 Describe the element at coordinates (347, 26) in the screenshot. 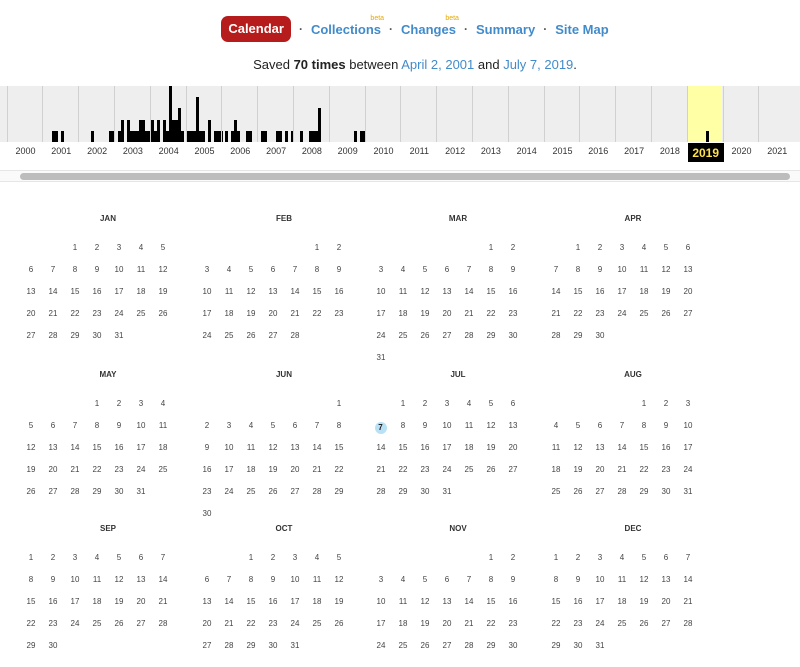

I see `nav-collections: Collections beta` at that location.